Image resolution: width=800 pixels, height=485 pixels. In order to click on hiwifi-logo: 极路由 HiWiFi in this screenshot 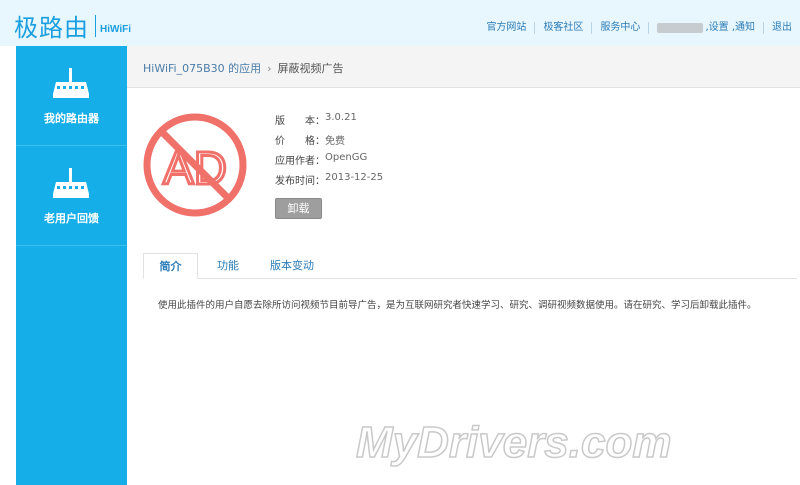, I will do `click(72, 25)`.